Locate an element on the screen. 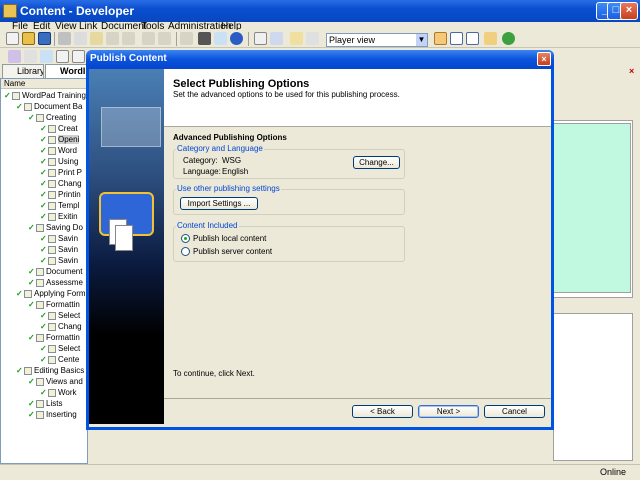 This screenshot has height=480, width=640. open-icon is located at coordinates (28, 38).